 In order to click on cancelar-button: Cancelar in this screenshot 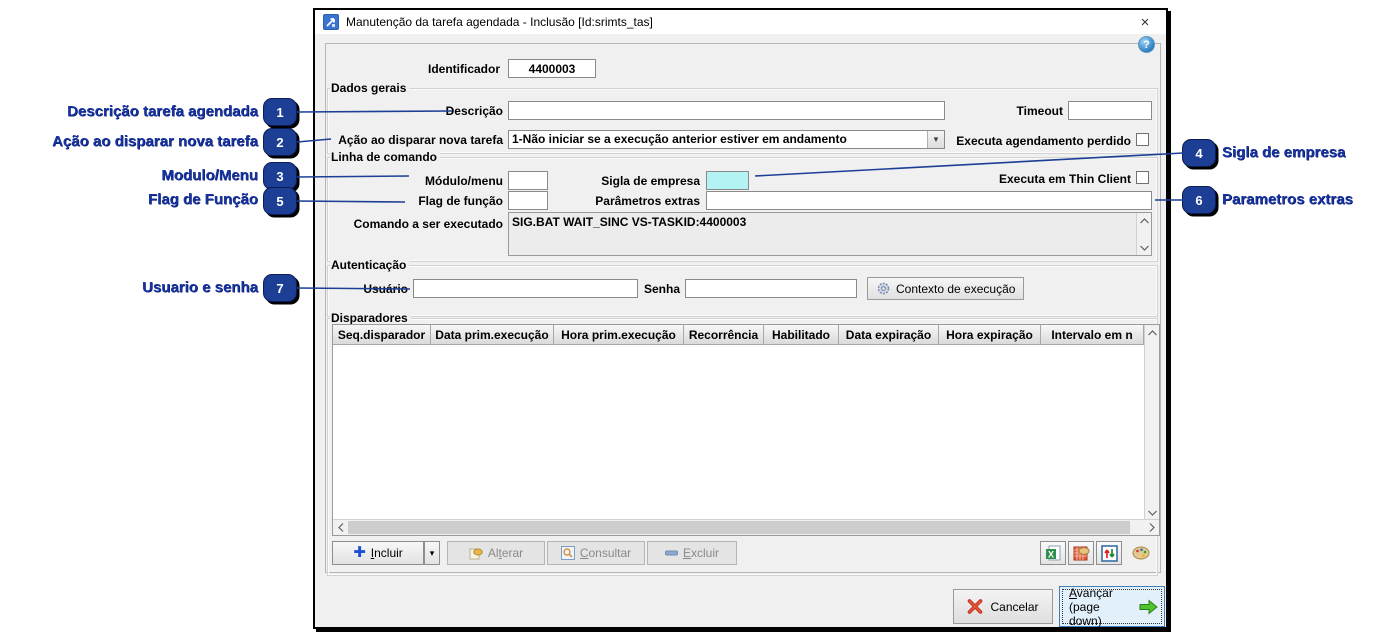, I will do `click(1003, 606)`.